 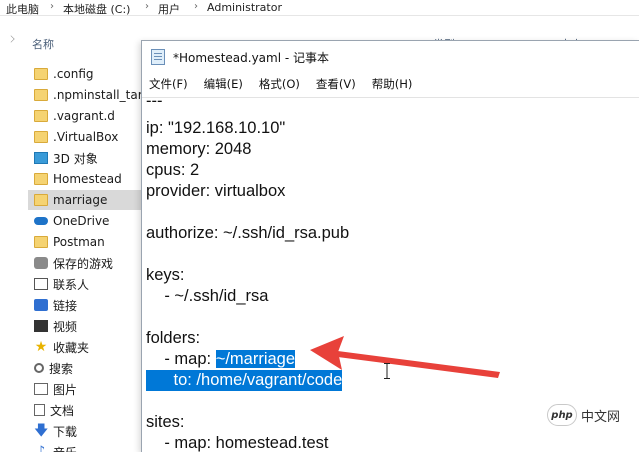 I want to click on nav-item-documents: 文档, so click(x=85, y=410).